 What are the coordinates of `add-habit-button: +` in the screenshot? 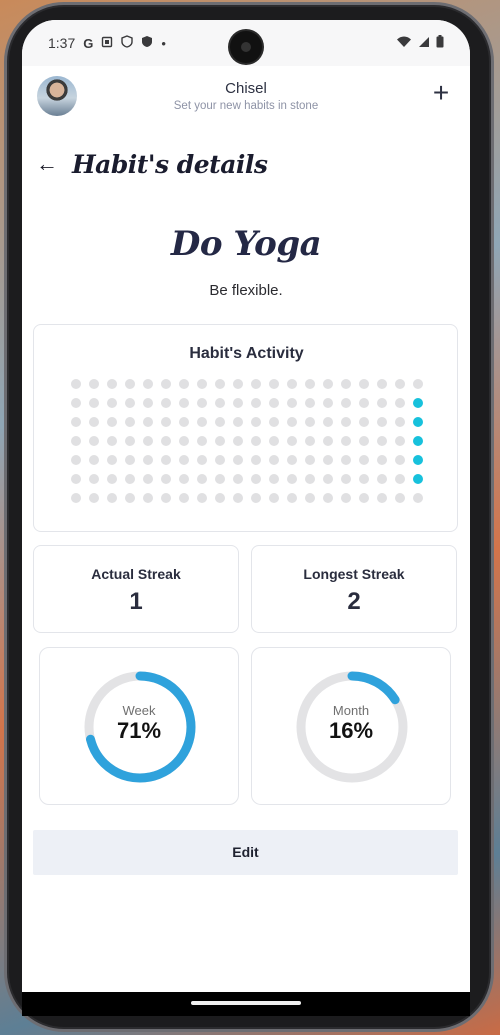 It's located at (441, 93).